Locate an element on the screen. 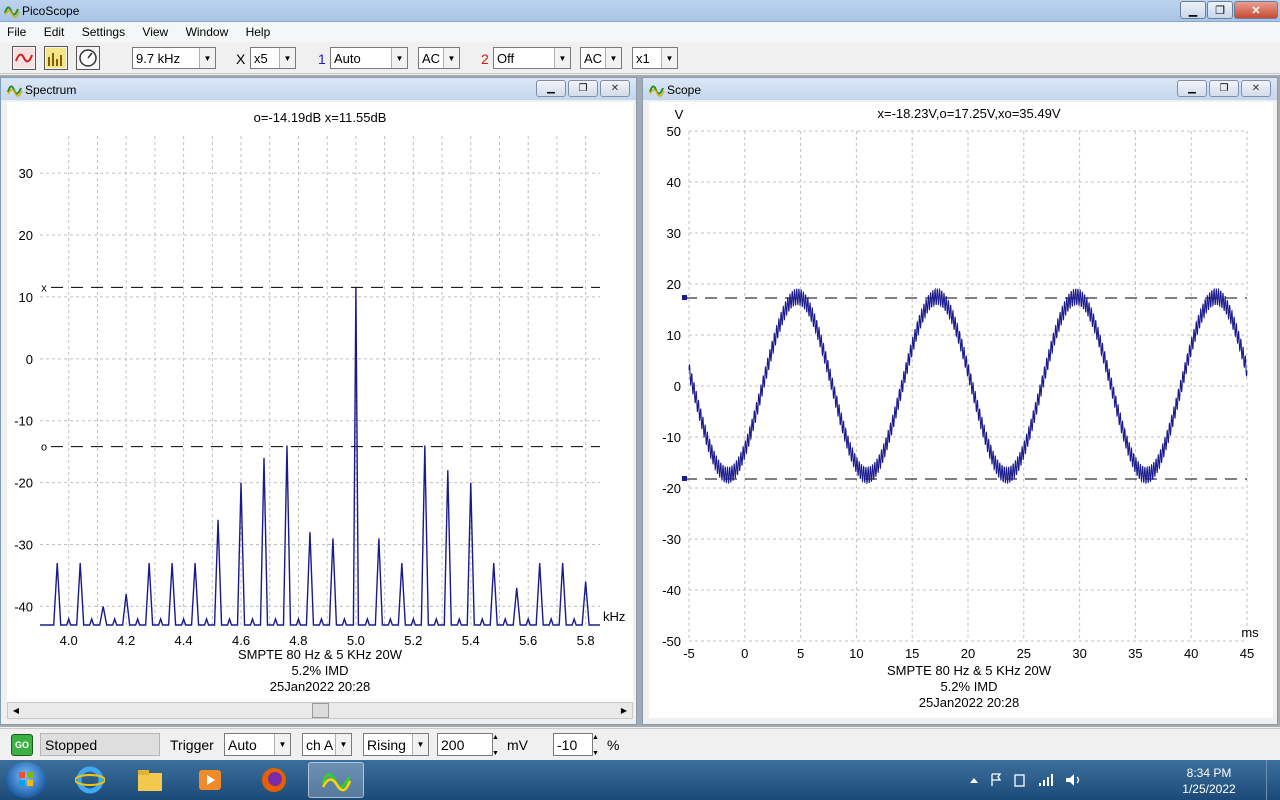 The height and width of the screenshot is (800, 1280). minimize-button: ▁ is located at coordinates (1193, 10).